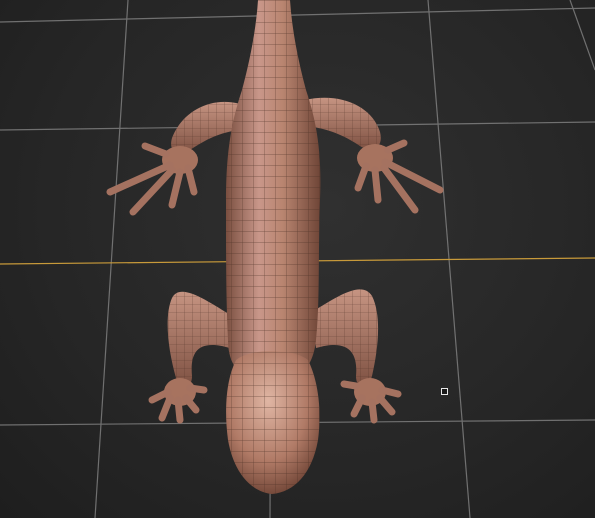  Describe the element at coordinates (374, 155) in the screenshot. I see `front-right-leg` at that location.